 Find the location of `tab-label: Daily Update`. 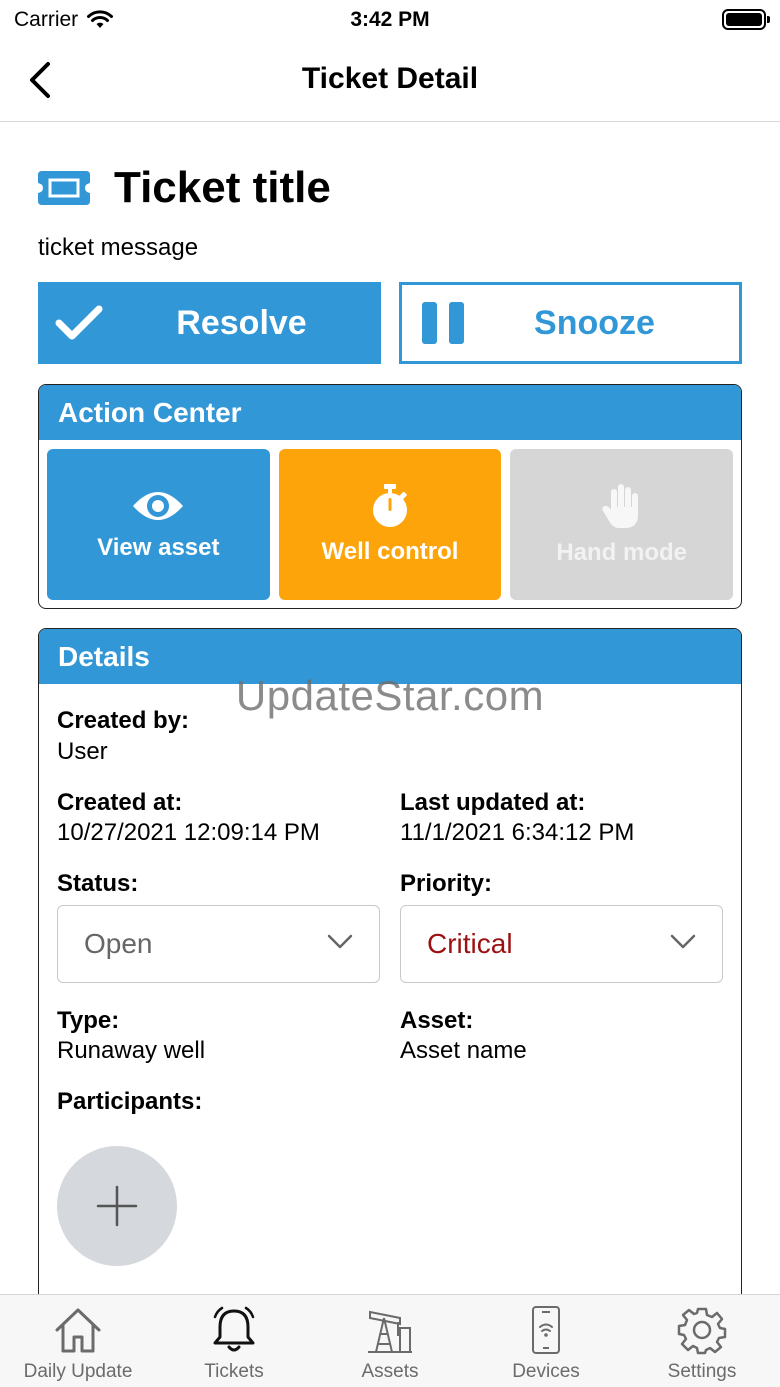

tab-label: Daily Update is located at coordinates (78, 1371).